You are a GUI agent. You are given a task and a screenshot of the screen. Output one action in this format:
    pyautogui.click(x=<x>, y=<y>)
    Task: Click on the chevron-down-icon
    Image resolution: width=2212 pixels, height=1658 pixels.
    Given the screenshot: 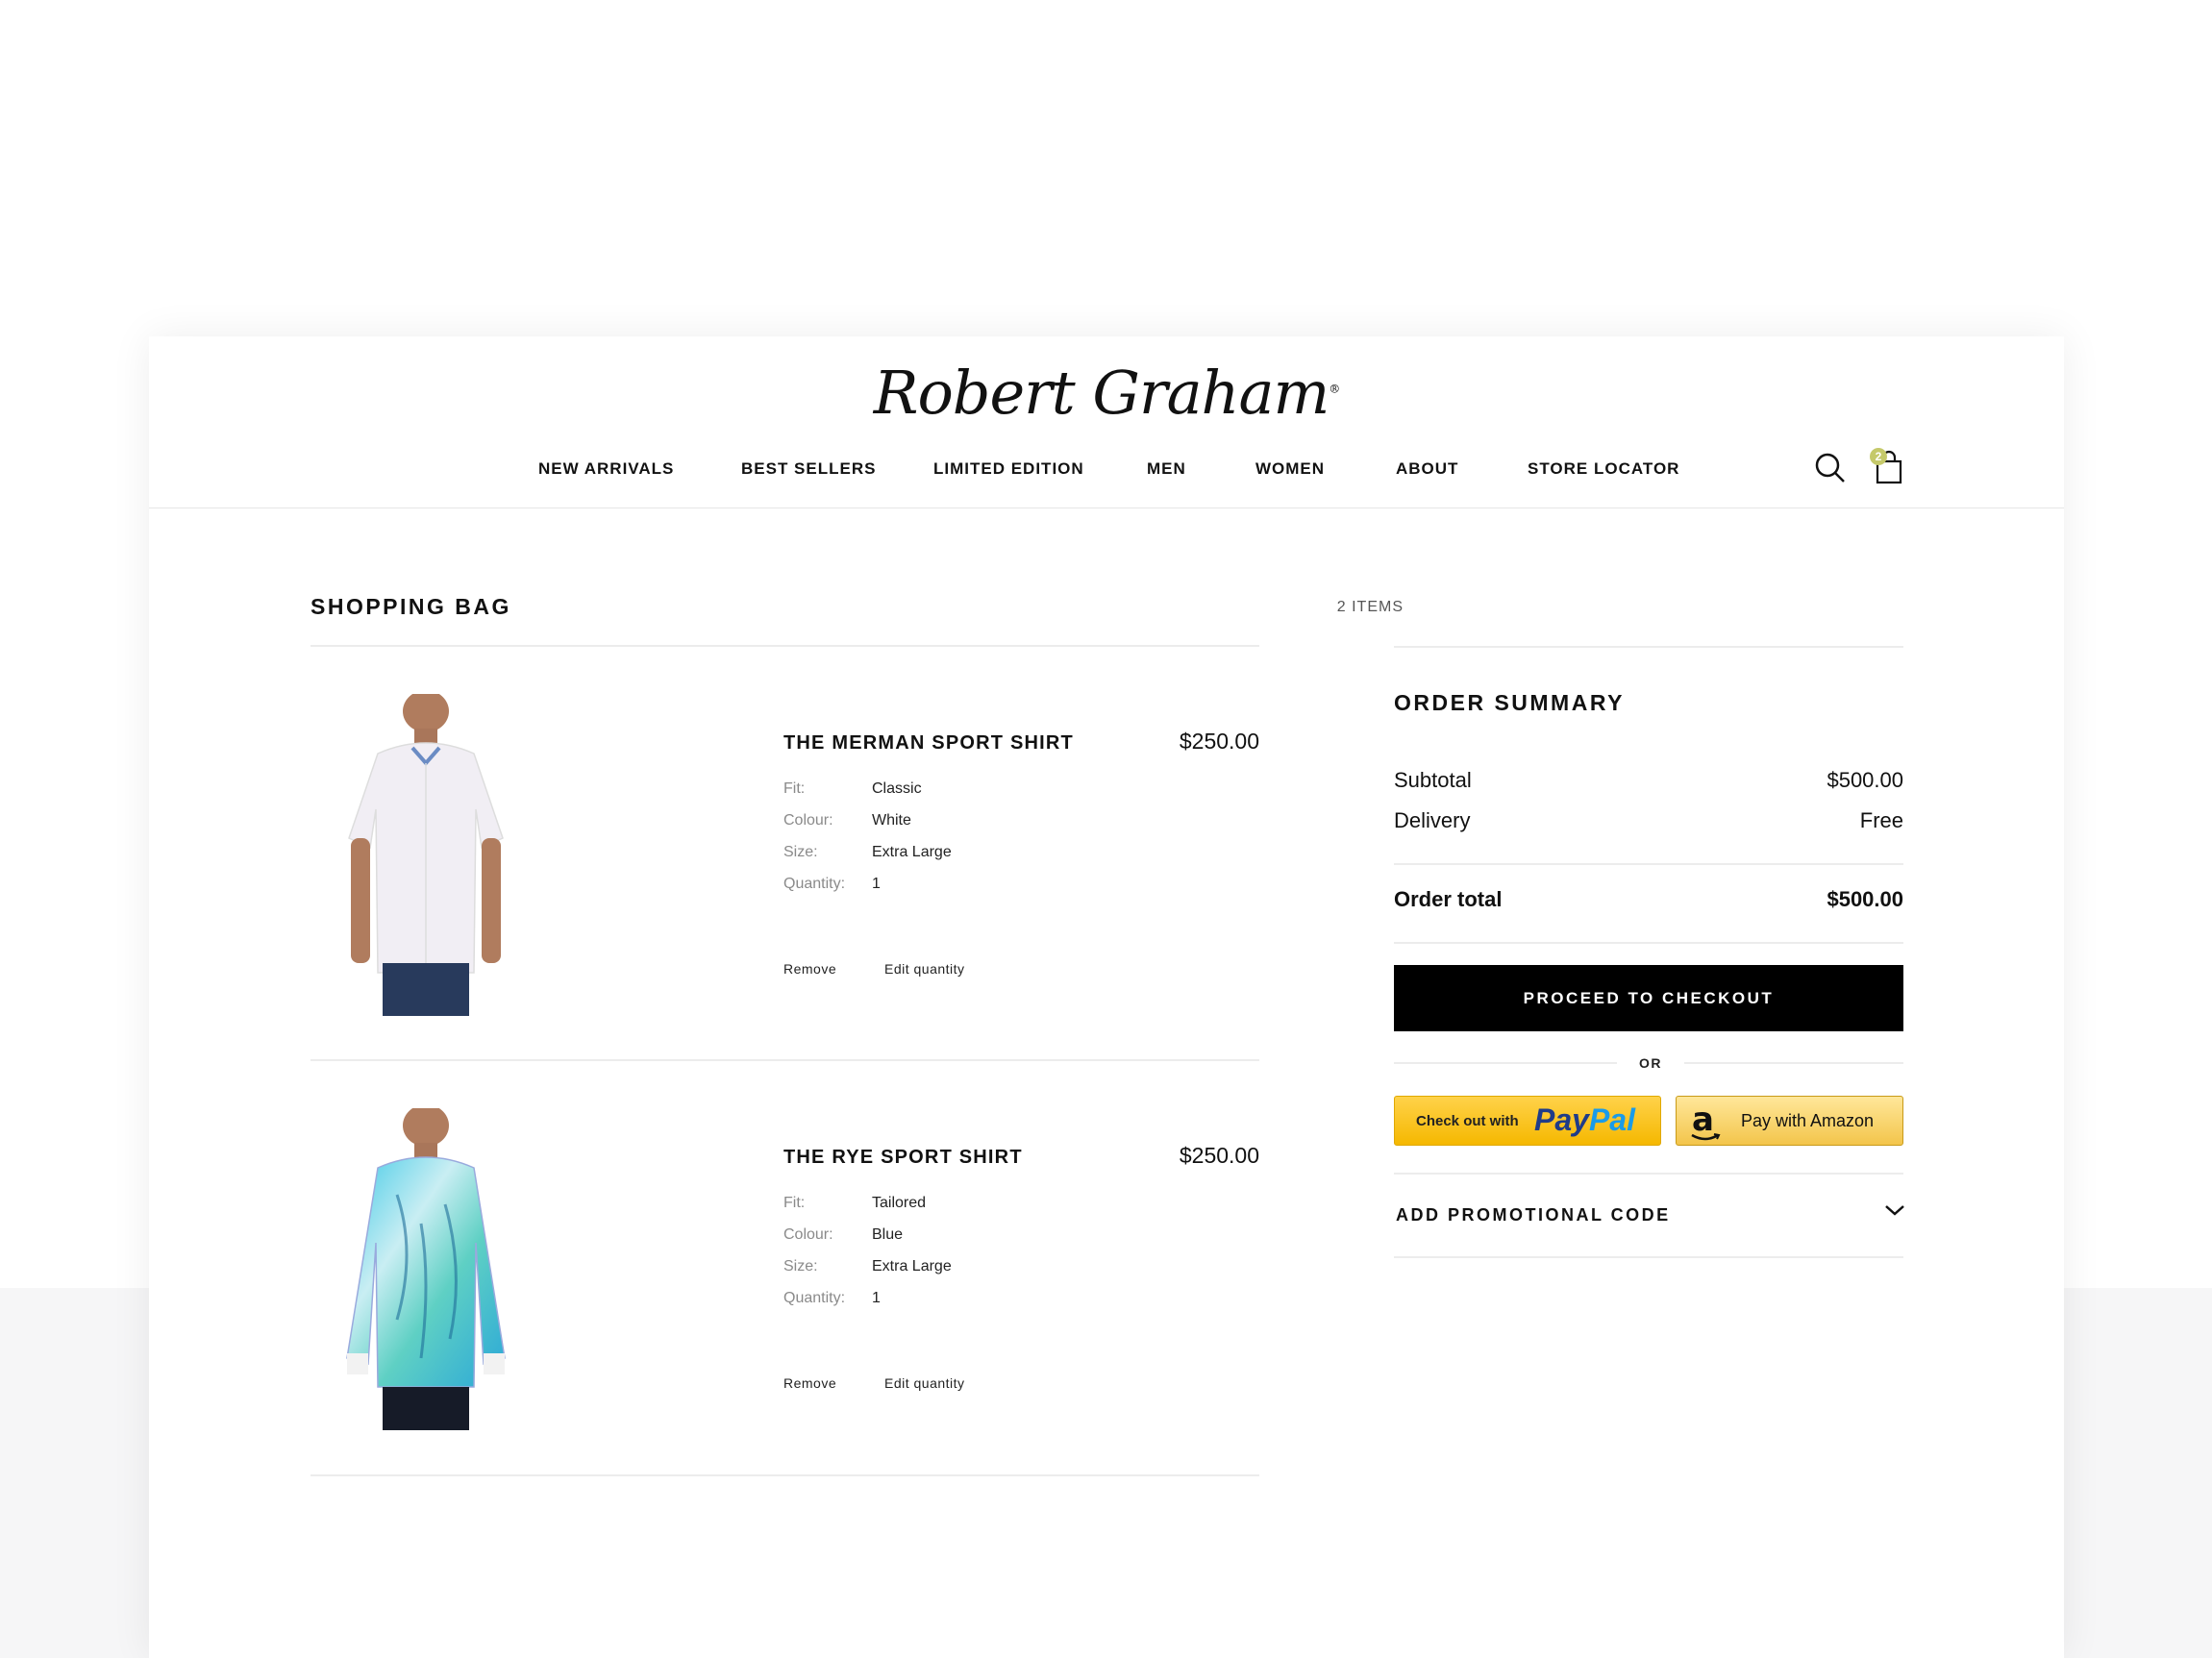 What is the action you would take?
    pyautogui.click(x=1895, y=1212)
    